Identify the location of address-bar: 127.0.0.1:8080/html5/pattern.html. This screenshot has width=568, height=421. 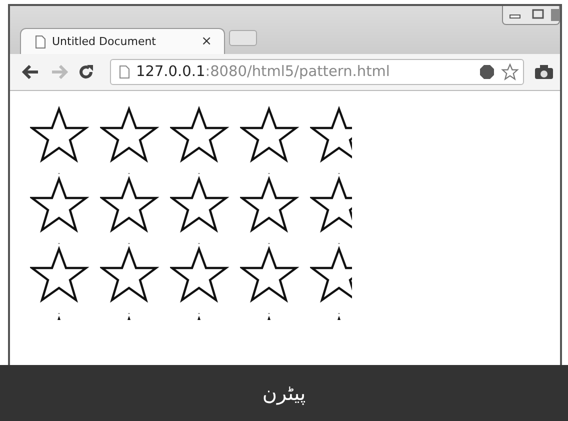
(317, 72).